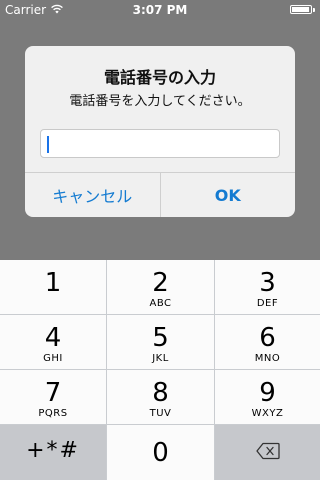  I want to click on key-3: 3 DEF, so click(267, 287).